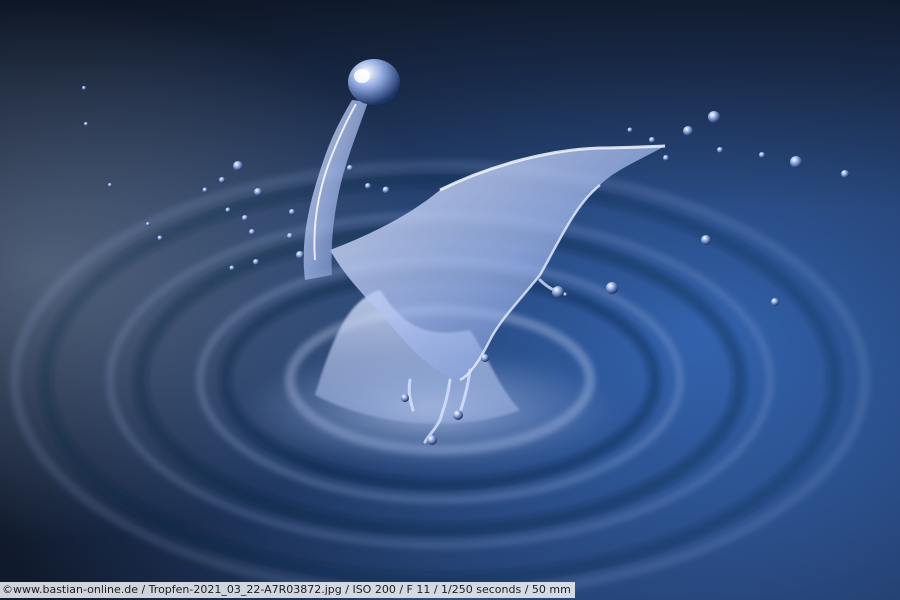 The image size is (900, 600). Describe the element at coordinates (374, 82) in the screenshot. I see `jet-top-drop` at that location.